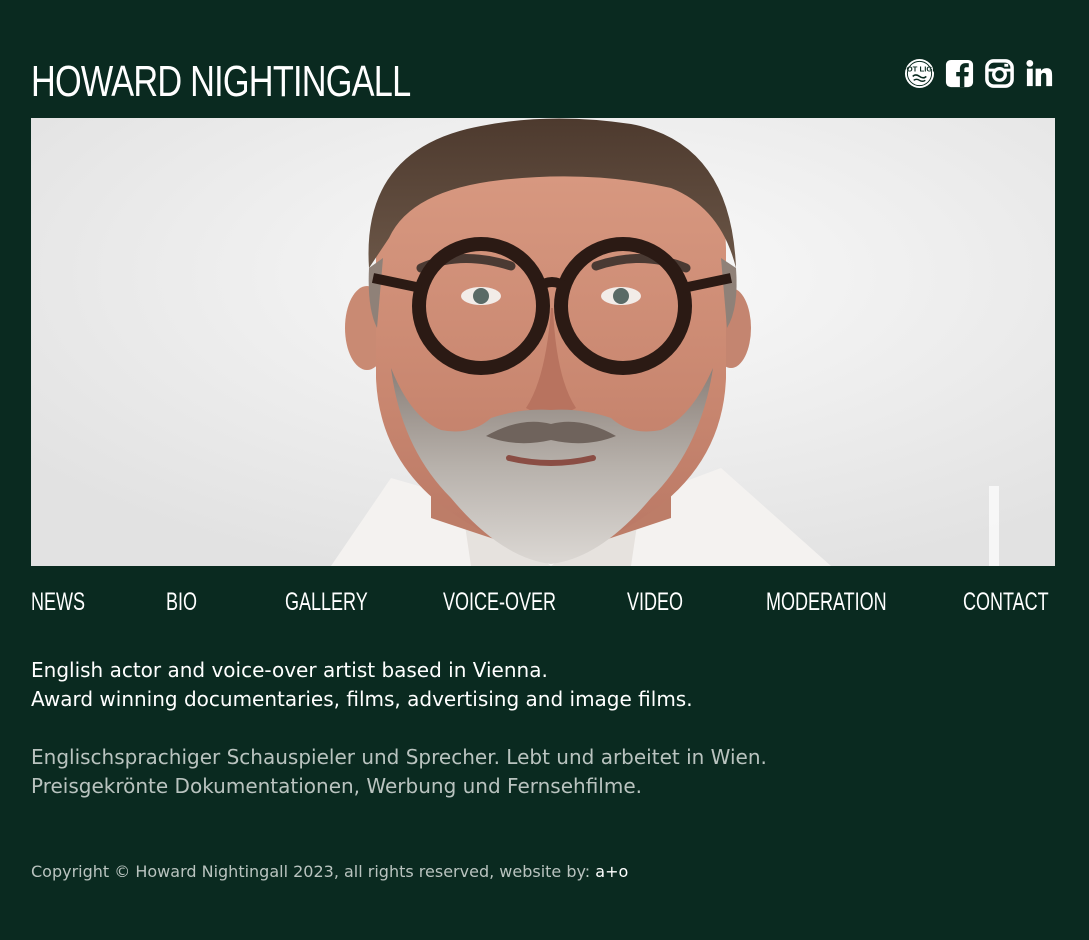  I want to click on nav-item-contact: CONTACT, so click(1006, 602).